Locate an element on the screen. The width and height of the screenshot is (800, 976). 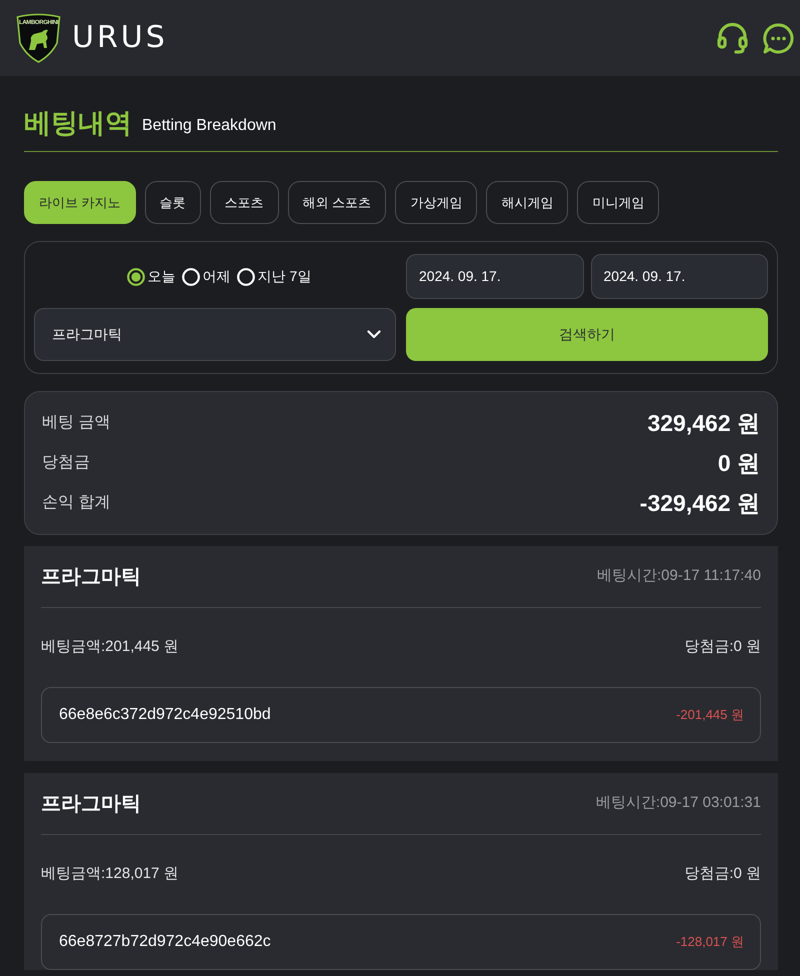
bet-id: 66e8727b72d972c4e90e662c is located at coordinates (165, 942).